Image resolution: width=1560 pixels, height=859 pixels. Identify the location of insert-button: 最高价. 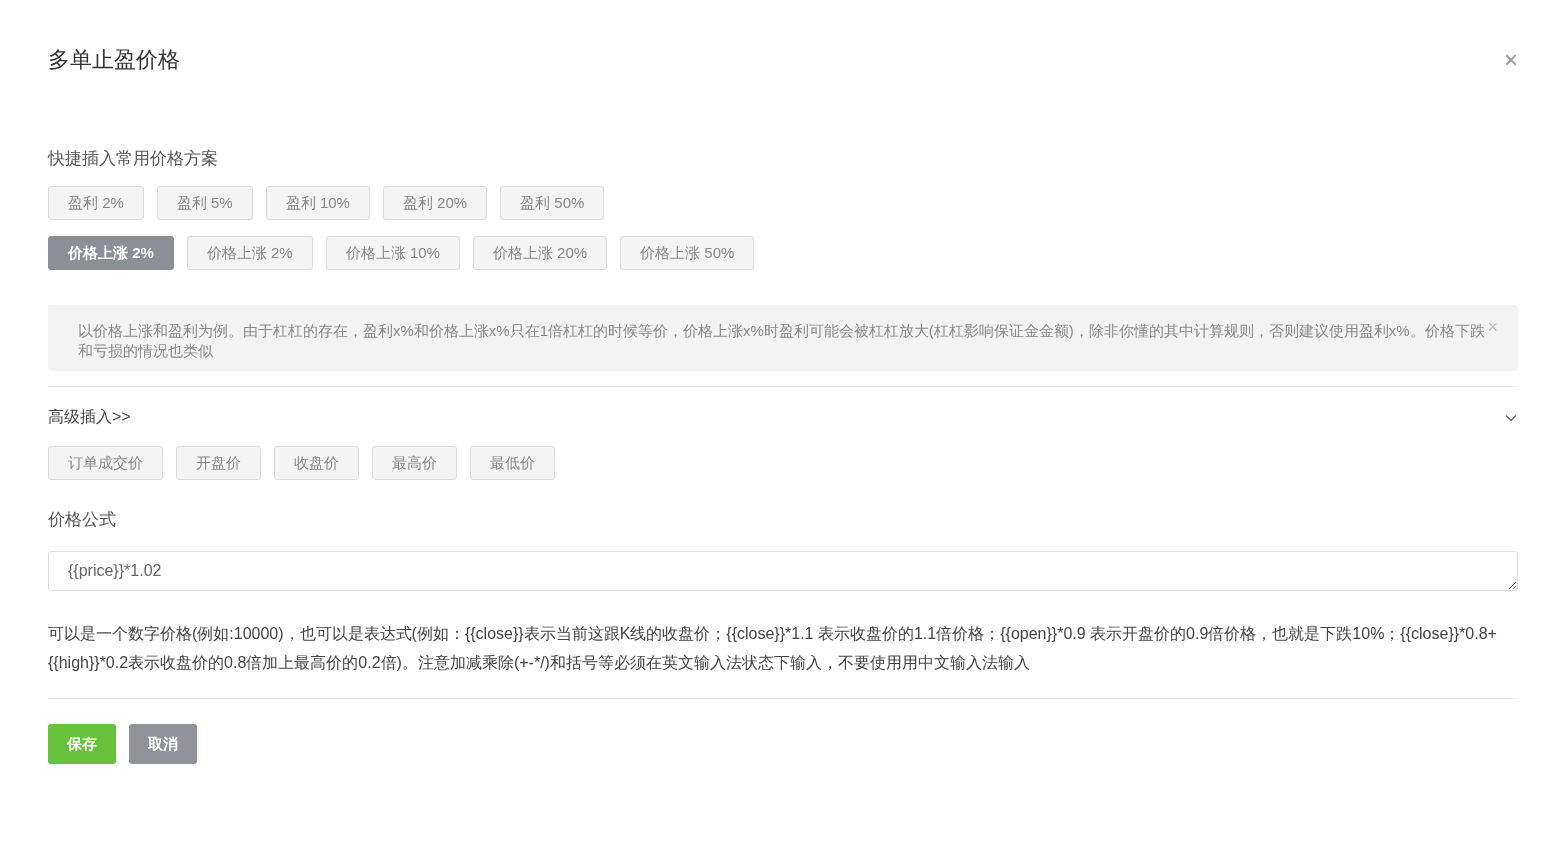
(414, 463).